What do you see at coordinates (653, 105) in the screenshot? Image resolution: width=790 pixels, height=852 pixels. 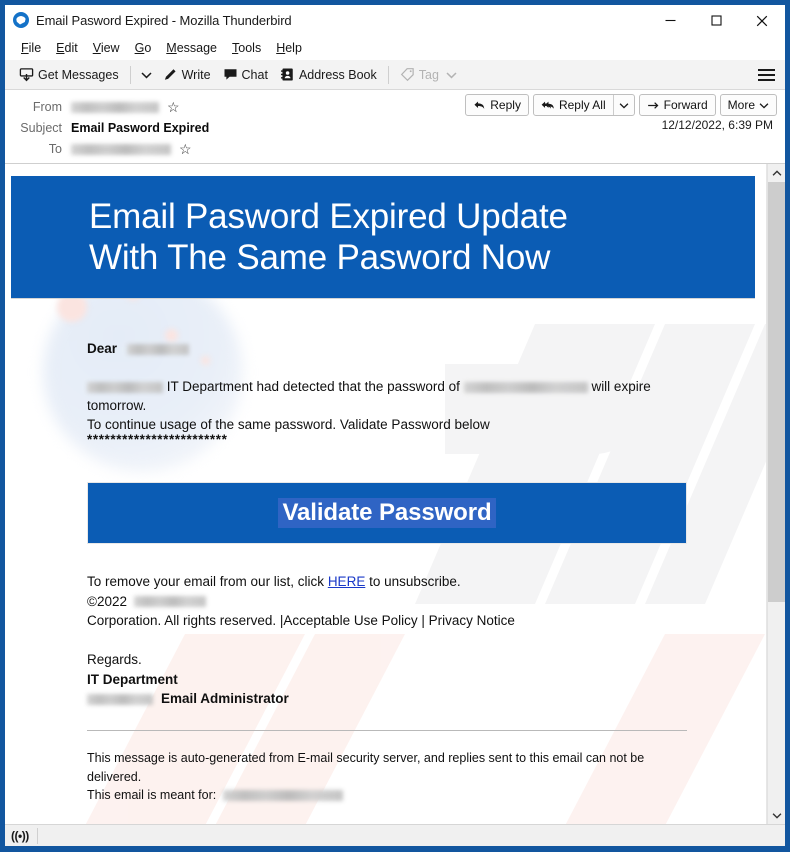 I see `forward-arrow-icon` at bounding box center [653, 105].